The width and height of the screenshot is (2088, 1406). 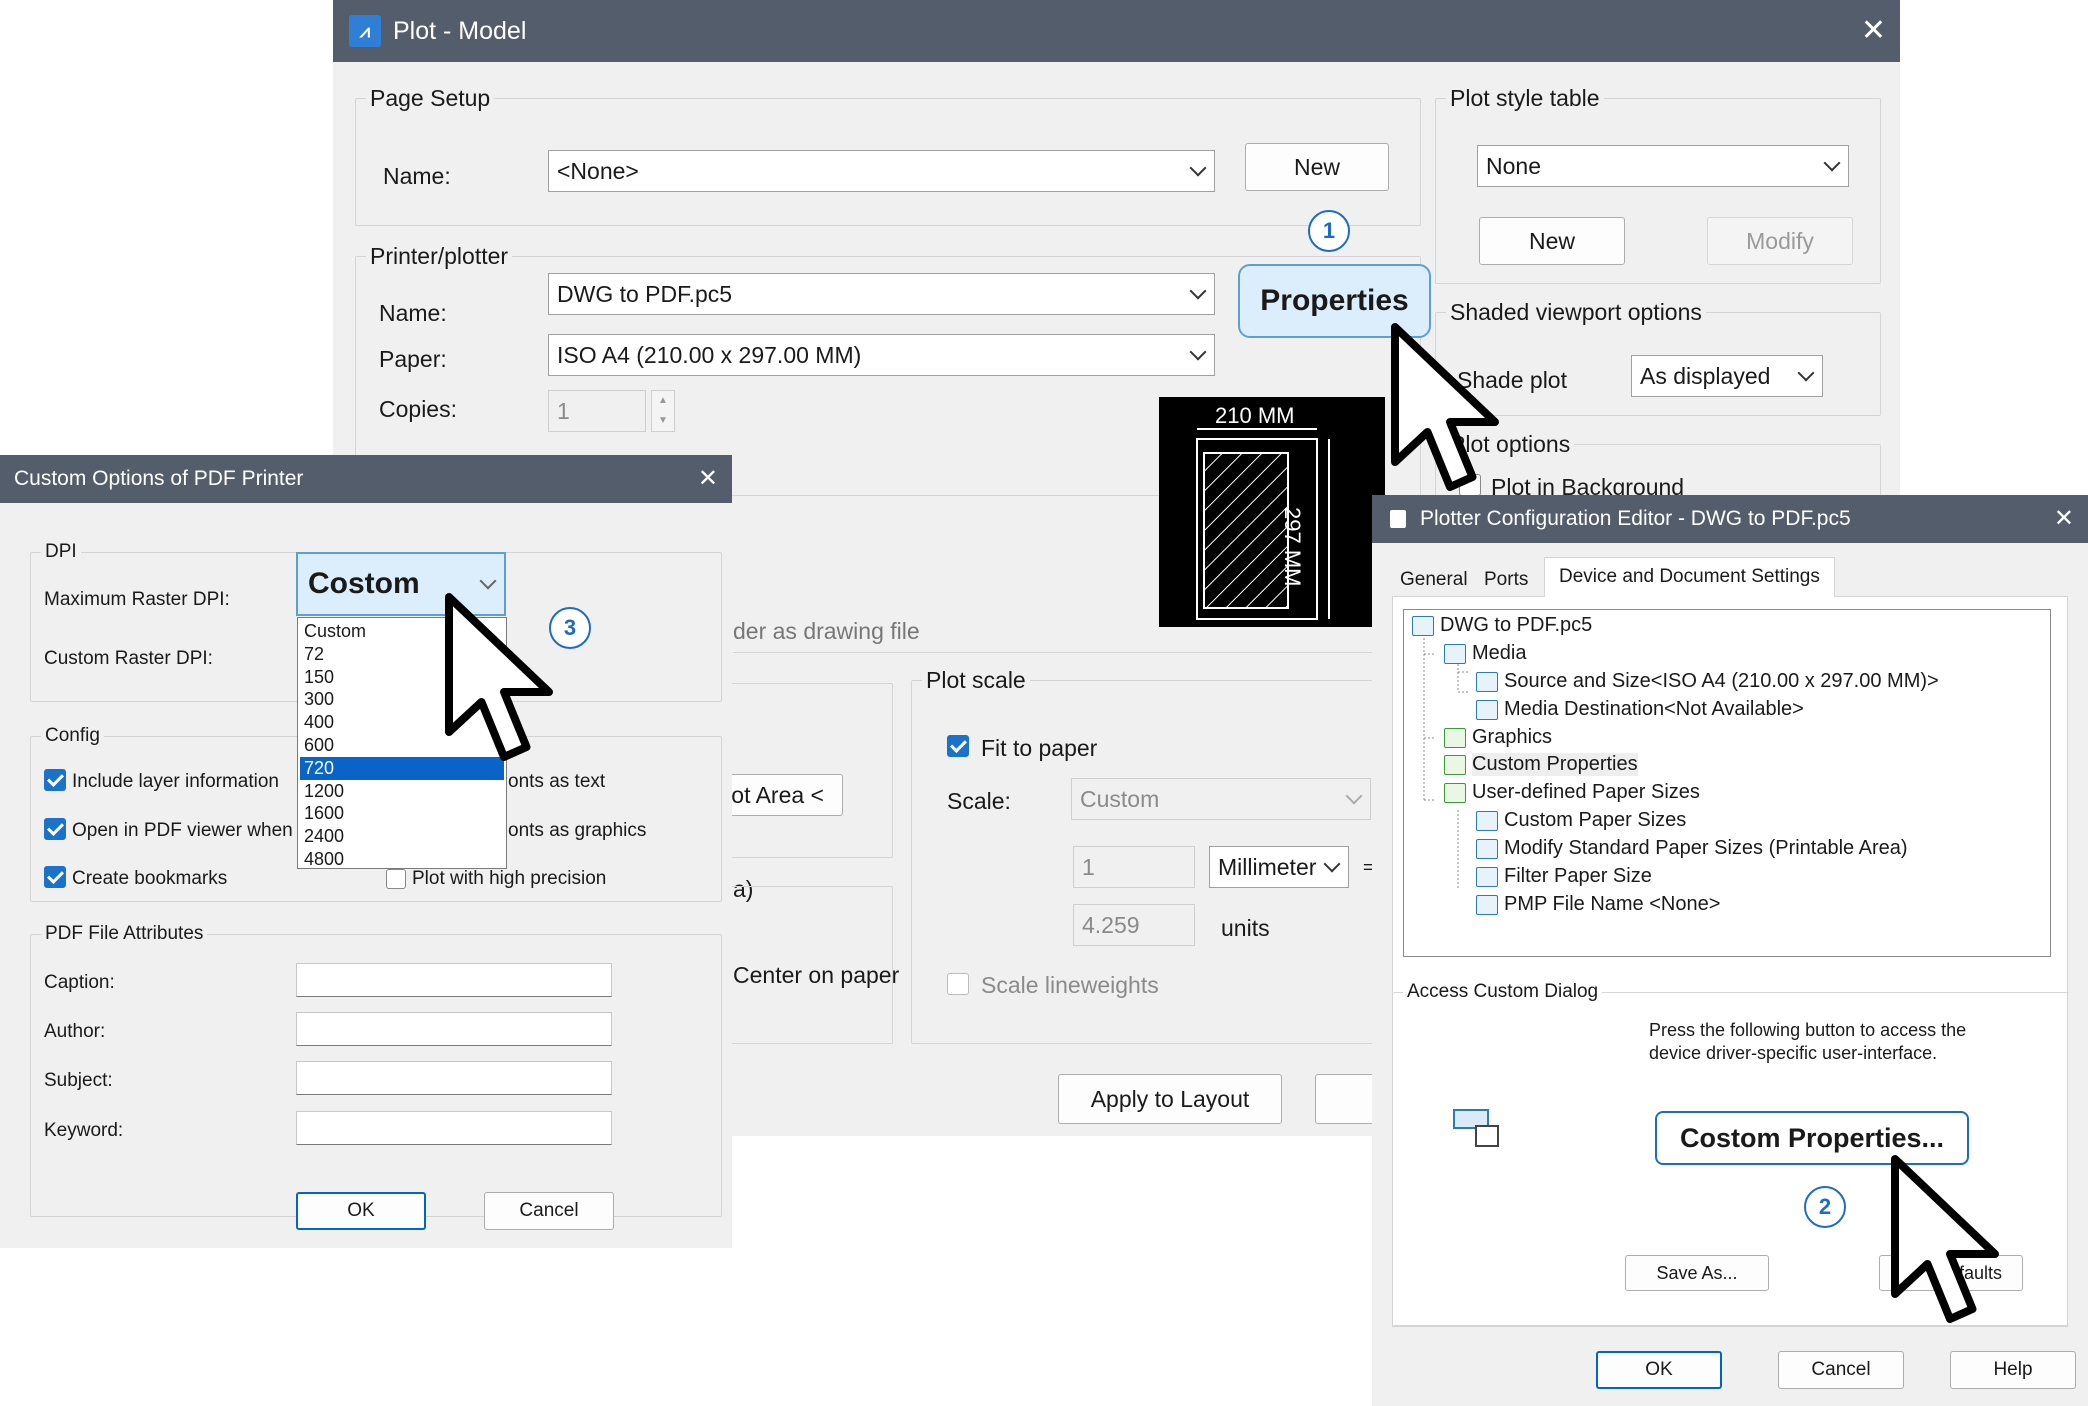 What do you see at coordinates (150, 878) in the screenshot?
I see `bookmarks-label: Create bookmarks` at bounding box center [150, 878].